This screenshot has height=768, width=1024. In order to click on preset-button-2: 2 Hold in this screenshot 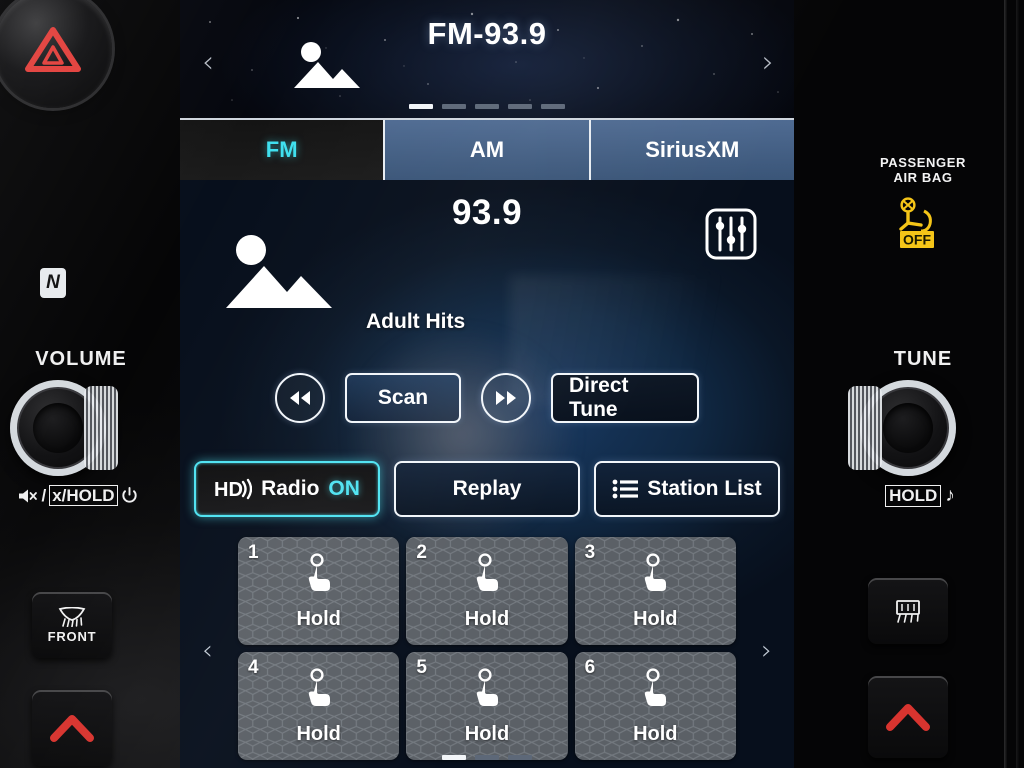, I will do `click(487, 591)`.